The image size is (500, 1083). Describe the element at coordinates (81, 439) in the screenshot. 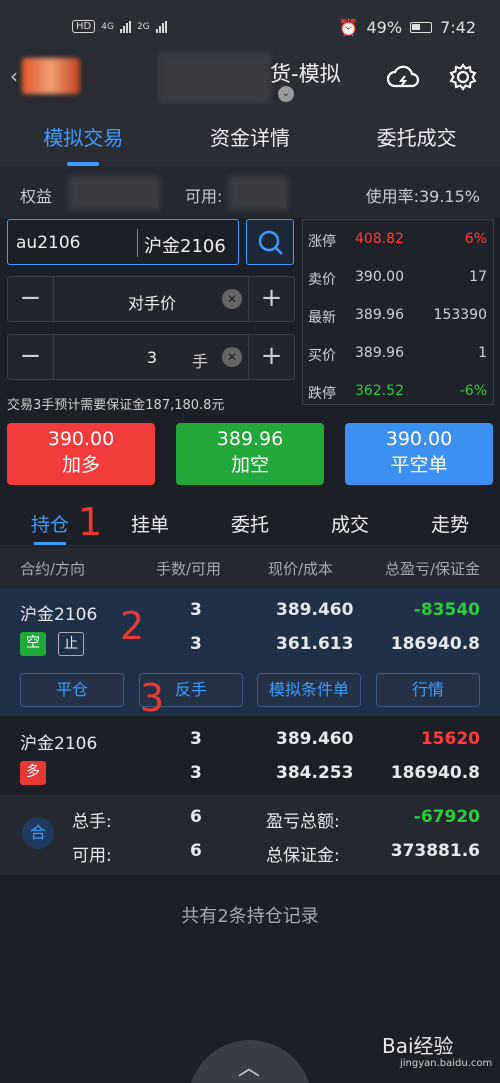

I see `buy-long-price: 390.00` at that location.